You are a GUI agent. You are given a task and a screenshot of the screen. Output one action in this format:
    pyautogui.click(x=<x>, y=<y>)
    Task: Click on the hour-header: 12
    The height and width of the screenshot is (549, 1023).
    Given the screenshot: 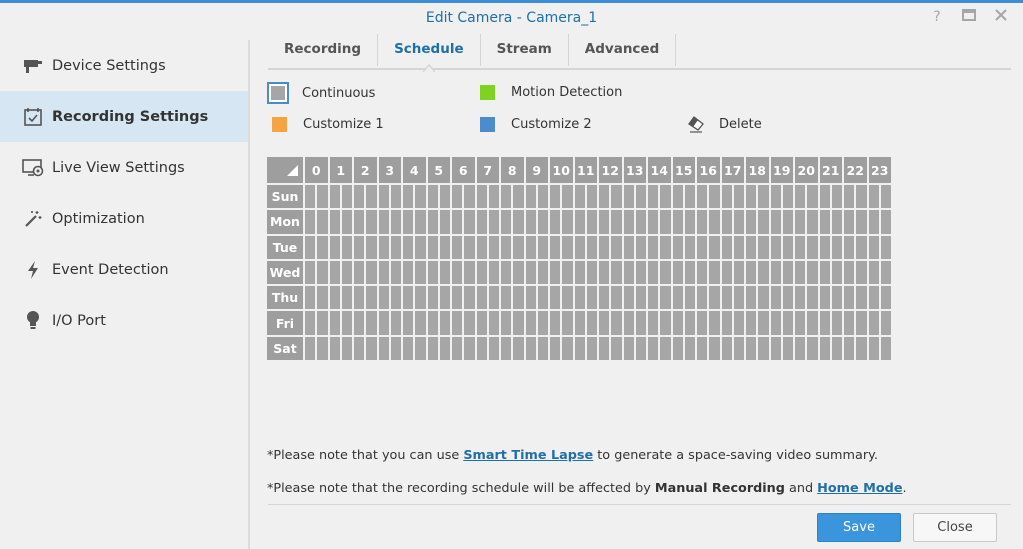 What is the action you would take?
    pyautogui.click(x=610, y=170)
    